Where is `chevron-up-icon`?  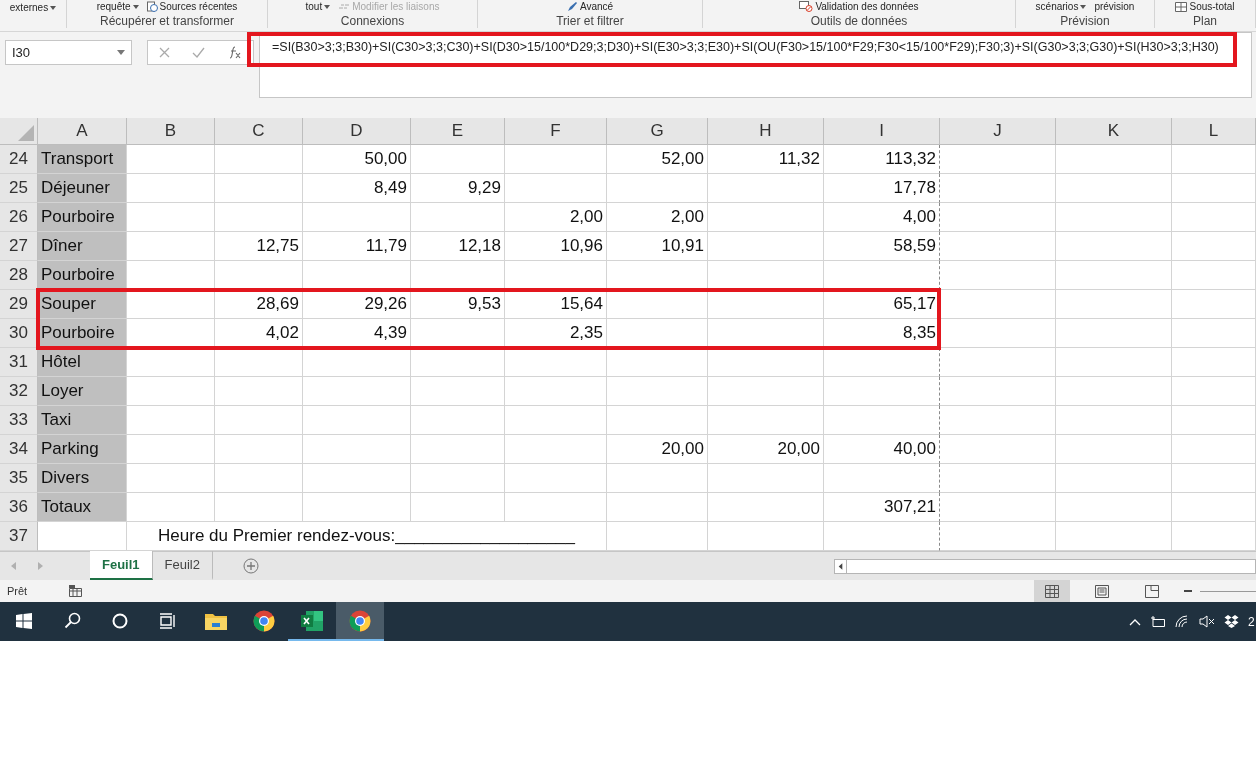 chevron-up-icon is located at coordinates (1135, 621).